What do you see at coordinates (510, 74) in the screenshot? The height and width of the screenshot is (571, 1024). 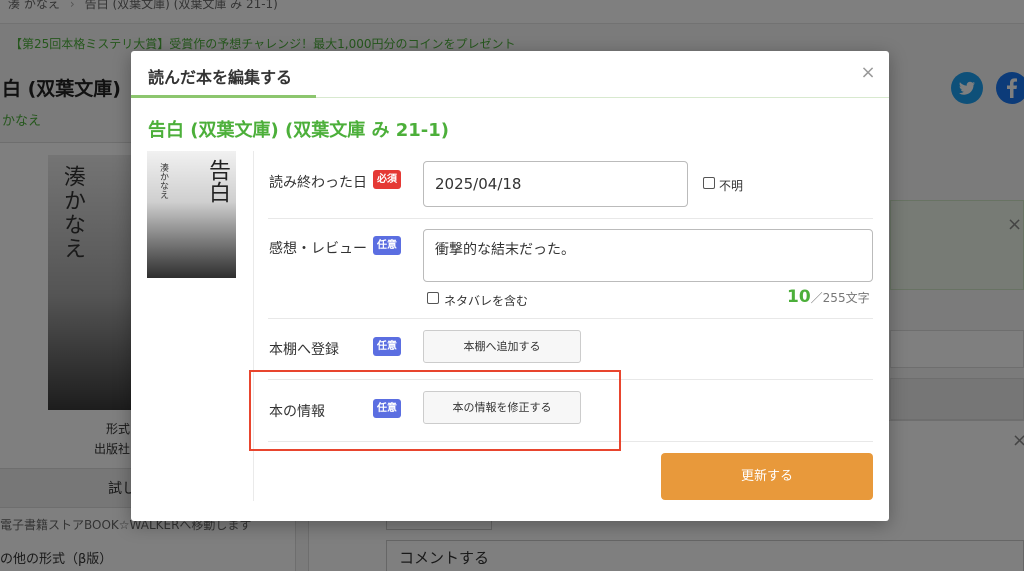 I see `modal-header: 読んだ本を編集する ×` at bounding box center [510, 74].